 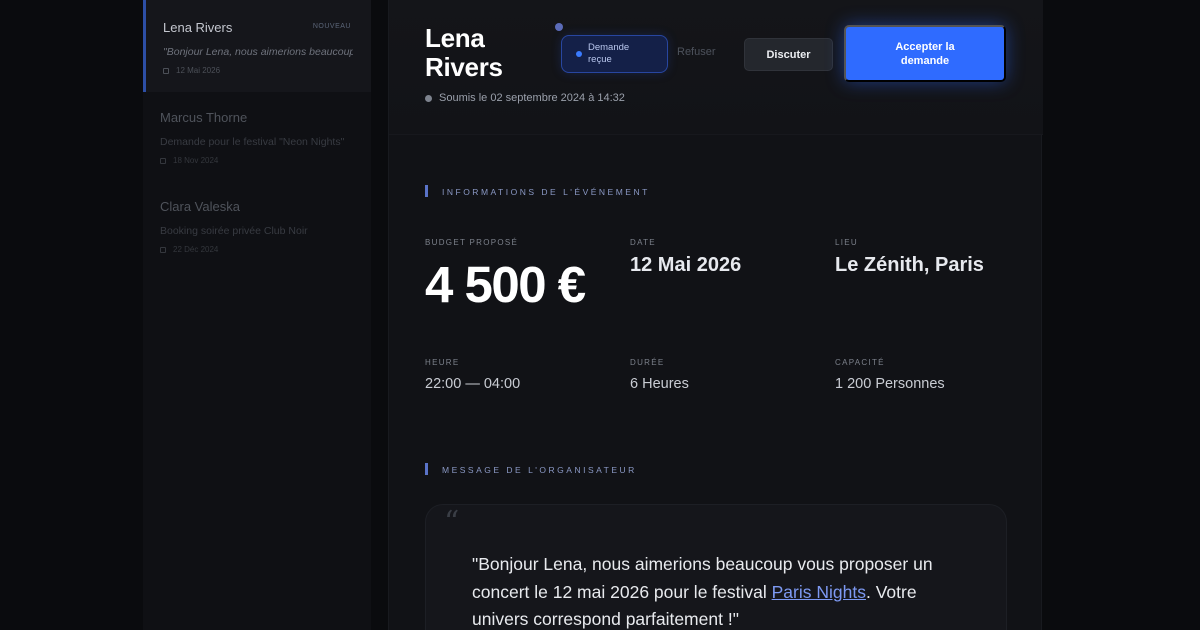 What do you see at coordinates (472, 242) in the screenshot?
I see `budget-label: BUDGET PROPOSÉ` at bounding box center [472, 242].